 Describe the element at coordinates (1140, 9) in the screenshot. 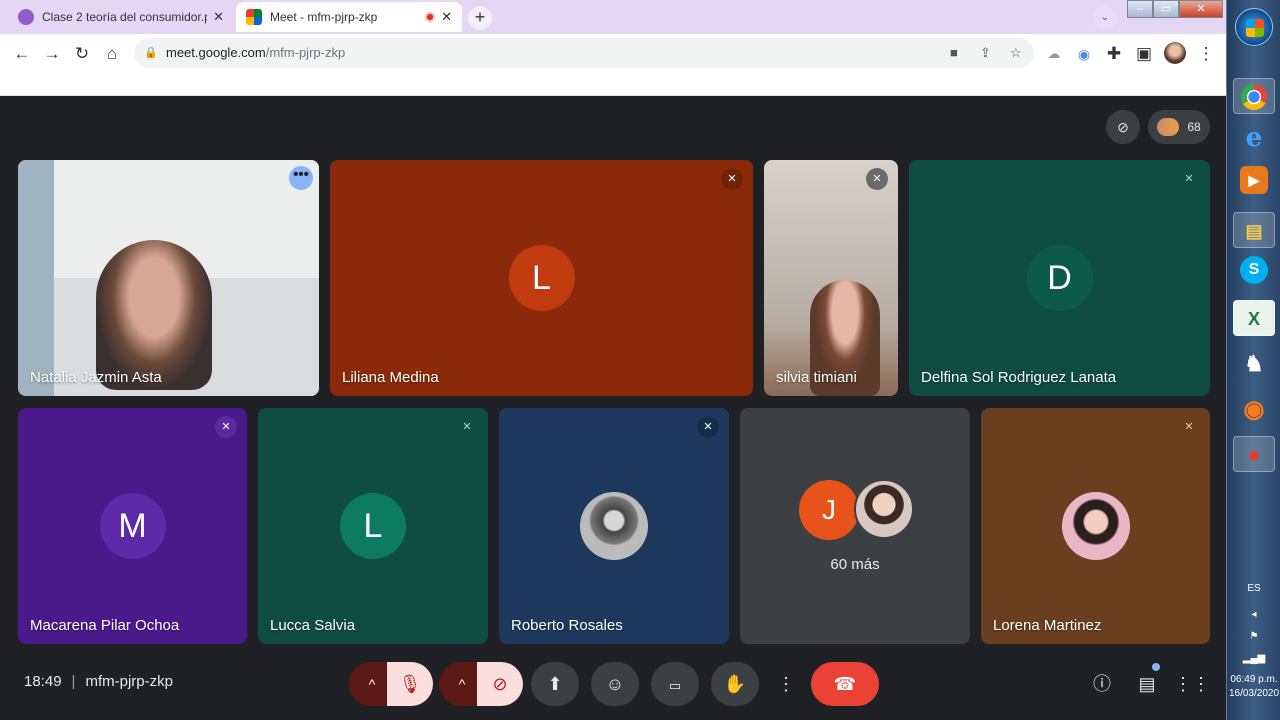

I see `minimize-button: –` at that location.